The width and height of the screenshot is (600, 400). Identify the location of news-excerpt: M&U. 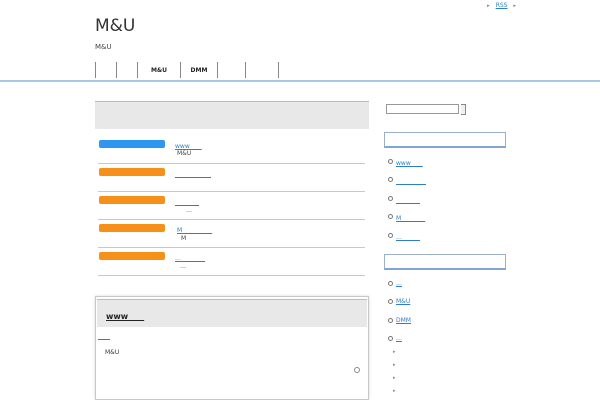
(184, 153).